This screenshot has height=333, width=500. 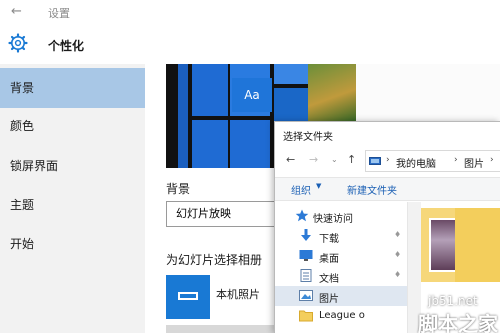 I want to click on background-label: 背景, so click(x=178, y=189).